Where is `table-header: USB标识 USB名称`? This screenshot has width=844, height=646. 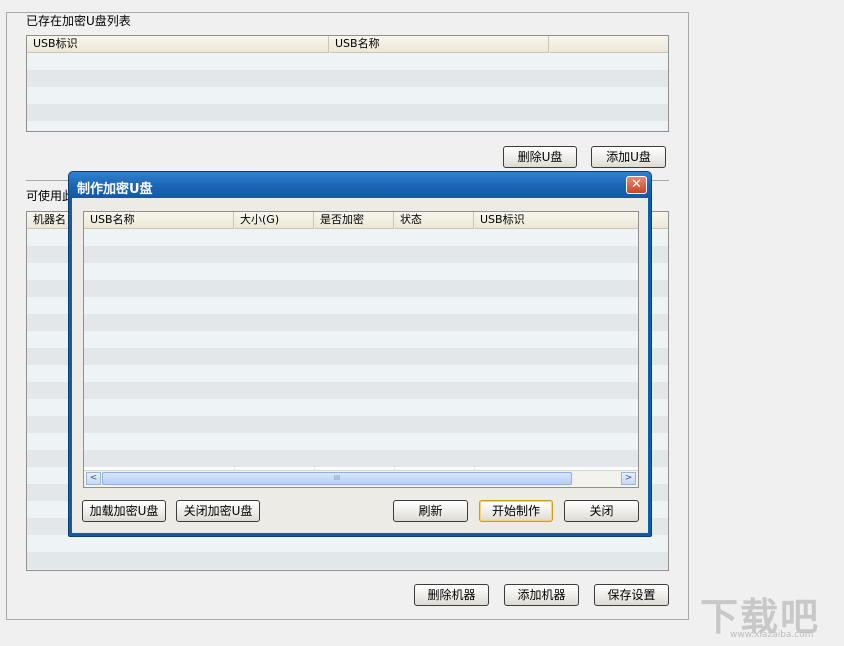
table-header: USB标识 USB名称 is located at coordinates (347, 44).